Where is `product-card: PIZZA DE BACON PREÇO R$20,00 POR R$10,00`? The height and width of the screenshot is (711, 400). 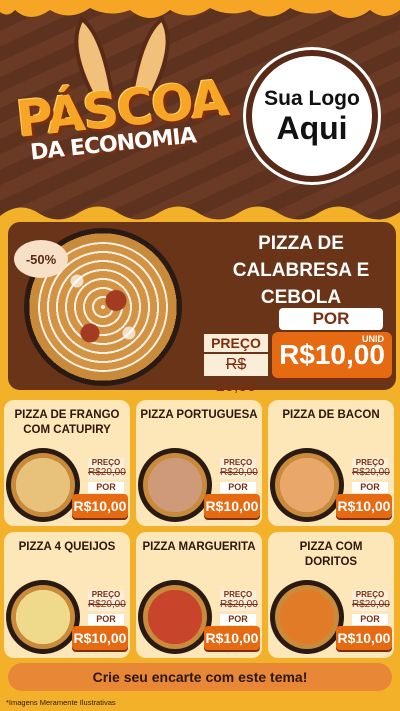 product-card: PIZZA DE BACON PREÇO R$20,00 POR R$10,00 is located at coordinates (331, 463).